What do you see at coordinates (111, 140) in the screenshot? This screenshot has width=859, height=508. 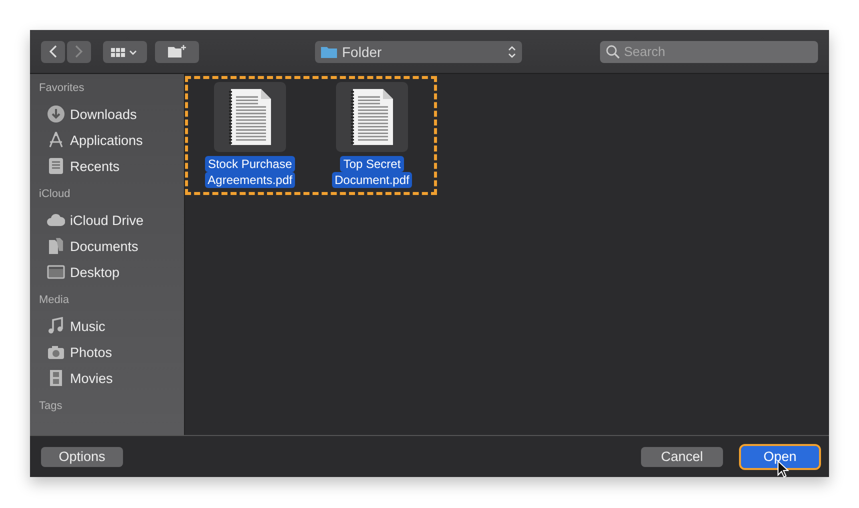 I see `sidebar-item: Applications` at bounding box center [111, 140].